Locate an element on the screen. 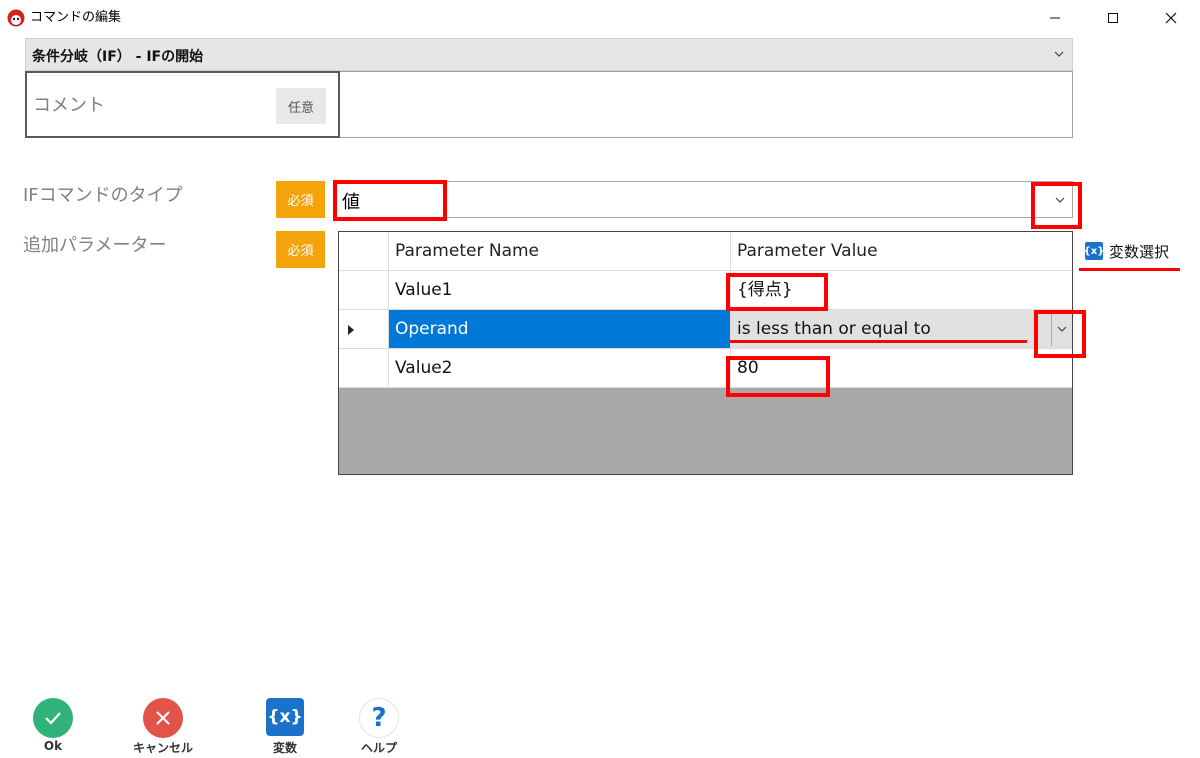  help-label: ヘルプ is located at coordinates (378, 748).